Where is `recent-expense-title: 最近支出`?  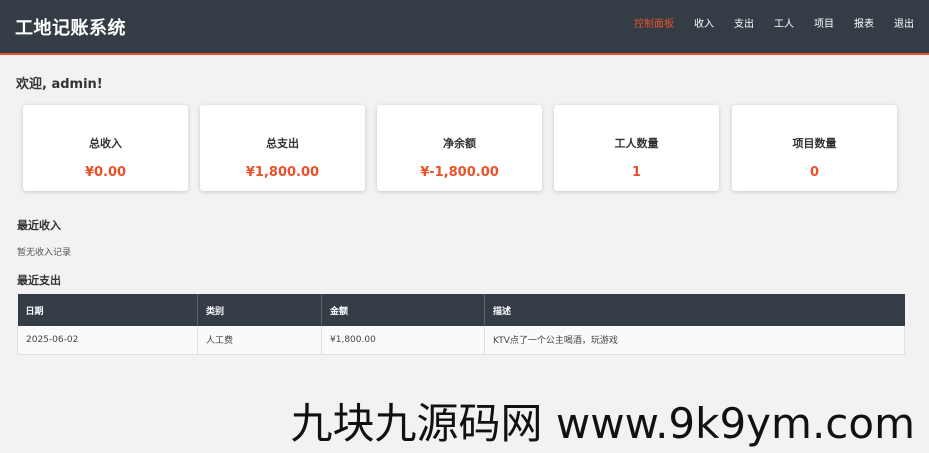 recent-expense-title: 最近支出 is located at coordinates (39, 280).